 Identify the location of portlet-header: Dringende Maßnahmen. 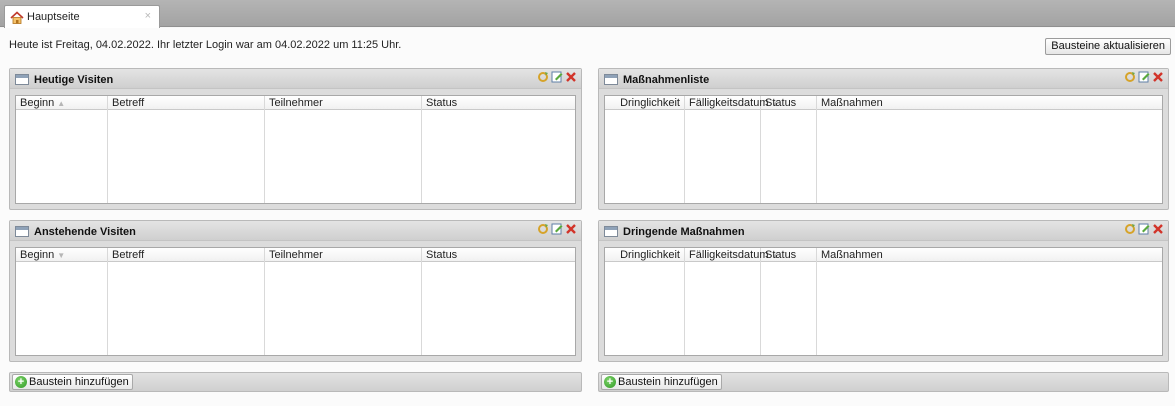
(883, 231).